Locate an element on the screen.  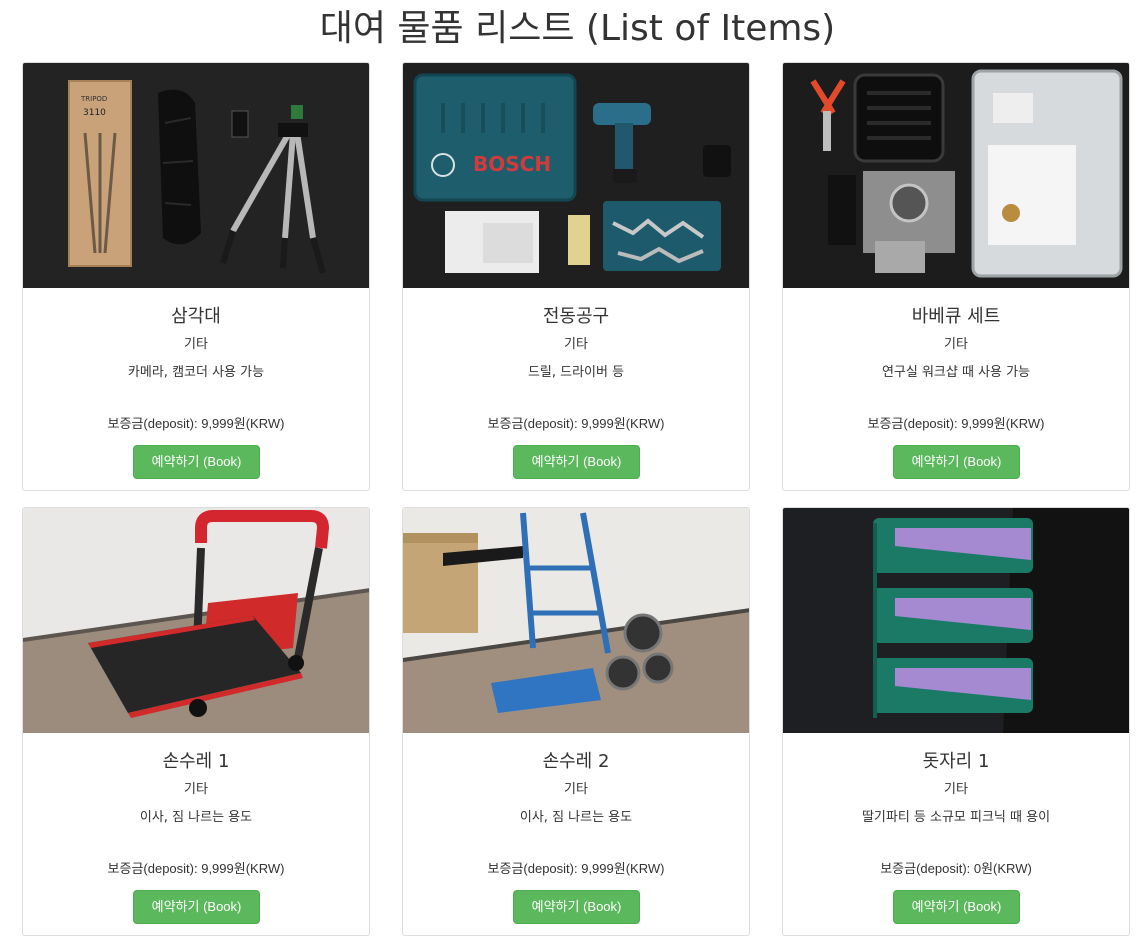
item-description: 연구실 워크샵 때 사용 가능 is located at coordinates (956, 372).